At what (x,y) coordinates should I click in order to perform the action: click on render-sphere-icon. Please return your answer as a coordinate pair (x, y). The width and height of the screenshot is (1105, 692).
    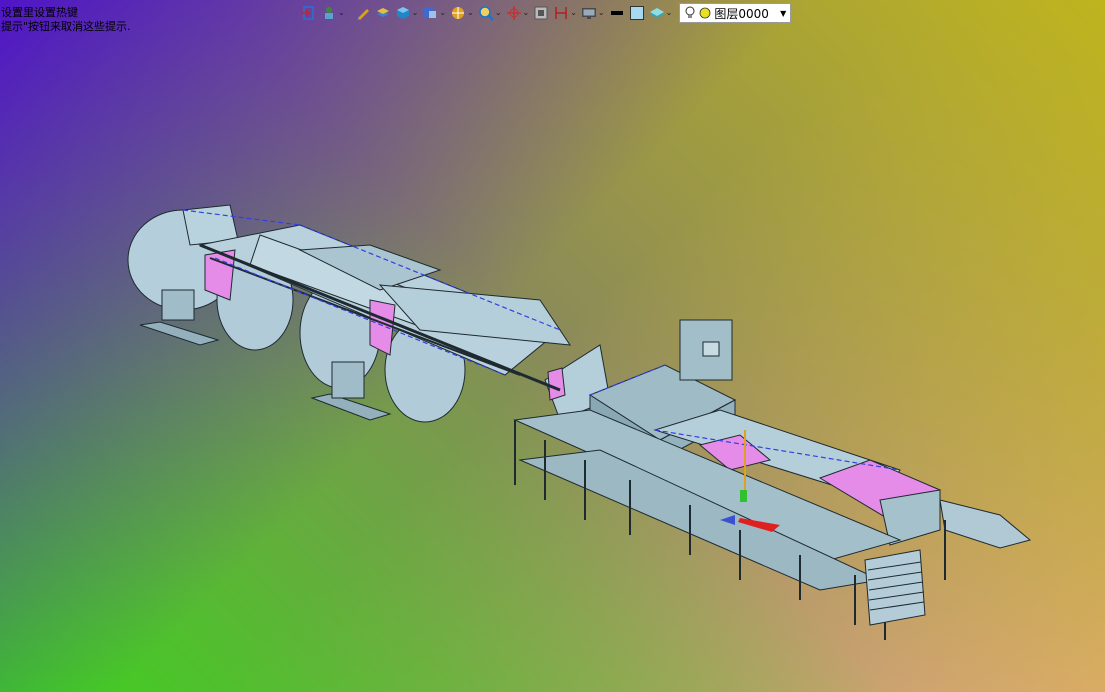
    Looking at the image, I should click on (458, 13).